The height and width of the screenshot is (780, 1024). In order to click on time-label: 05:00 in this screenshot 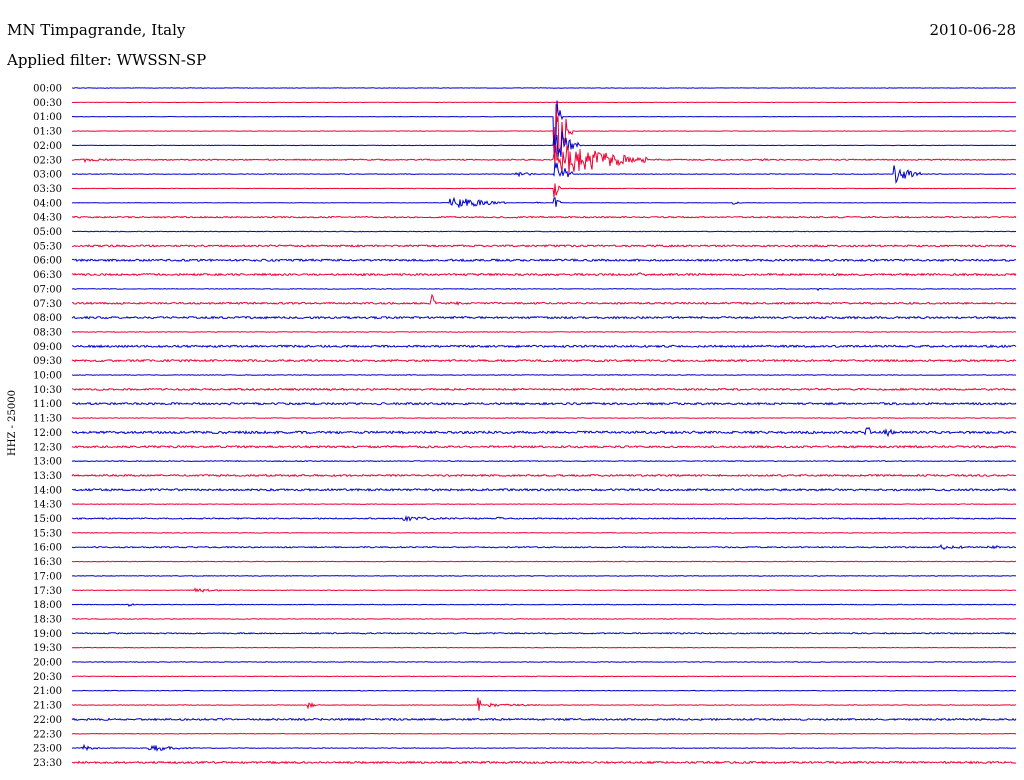, I will do `click(47, 232)`.